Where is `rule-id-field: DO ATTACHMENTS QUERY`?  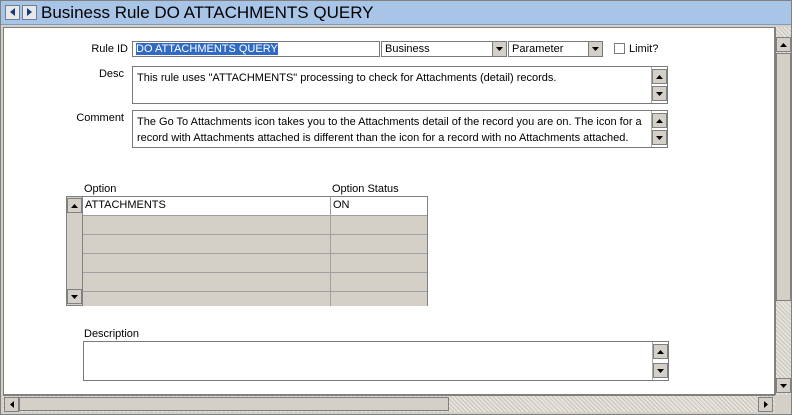 rule-id-field: DO ATTACHMENTS QUERY is located at coordinates (256, 49).